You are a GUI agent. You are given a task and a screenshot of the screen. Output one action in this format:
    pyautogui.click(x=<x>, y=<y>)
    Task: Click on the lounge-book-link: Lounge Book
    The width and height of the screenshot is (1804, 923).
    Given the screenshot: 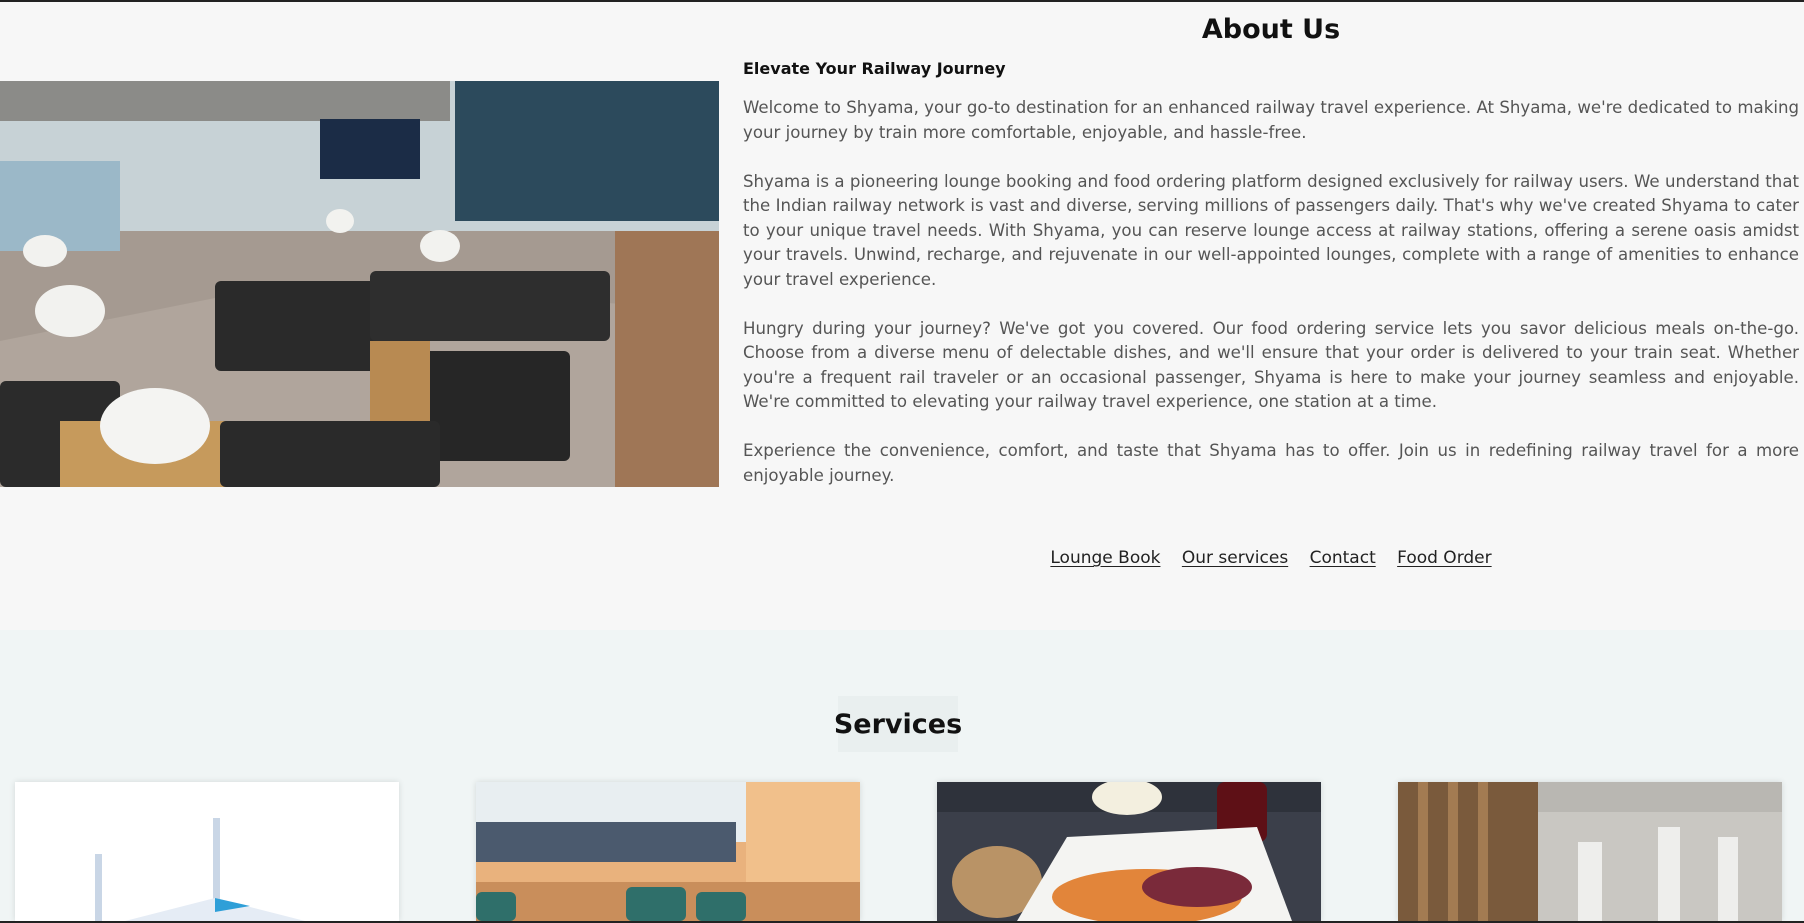 What is the action you would take?
    pyautogui.click(x=1105, y=558)
    